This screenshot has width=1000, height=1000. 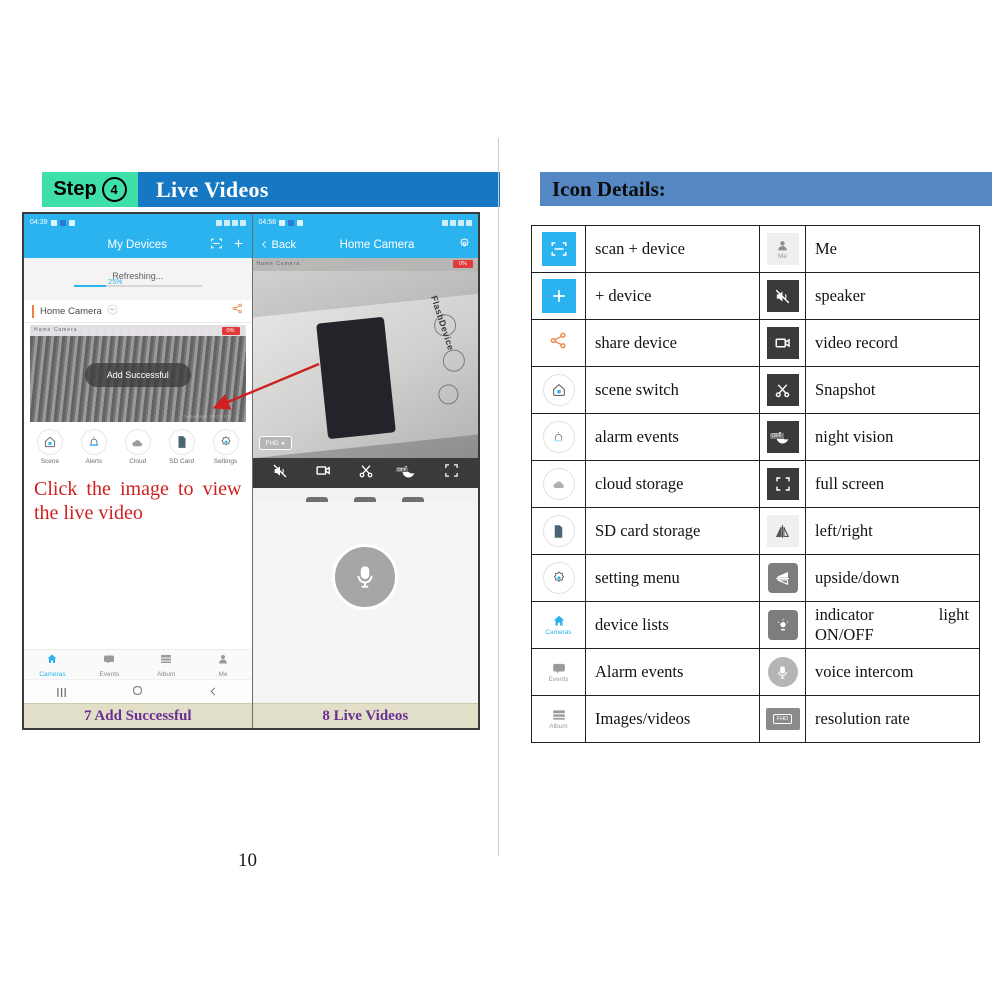 What do you see at coordinates (280, 473) in the screenshot?
I see `speaker-mute-icon` at bounding box center [280, 473].